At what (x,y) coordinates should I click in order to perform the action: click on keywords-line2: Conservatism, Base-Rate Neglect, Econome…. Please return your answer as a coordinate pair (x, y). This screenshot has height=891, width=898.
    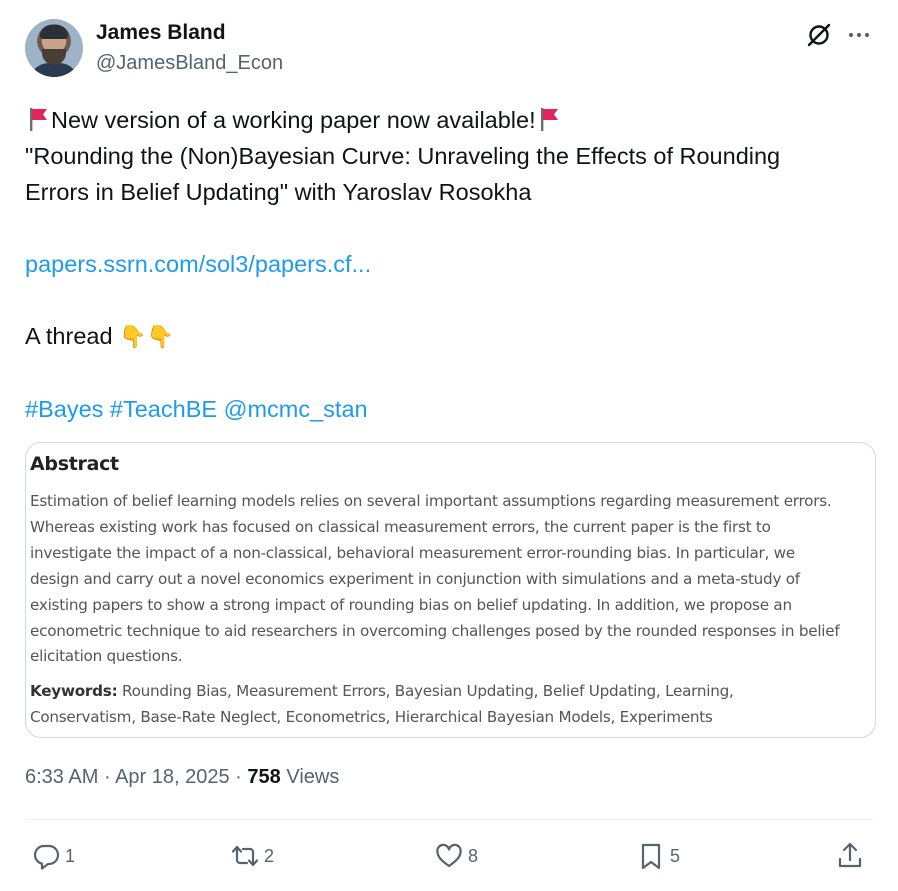
    Looking at the image, I should click on (371, 716).